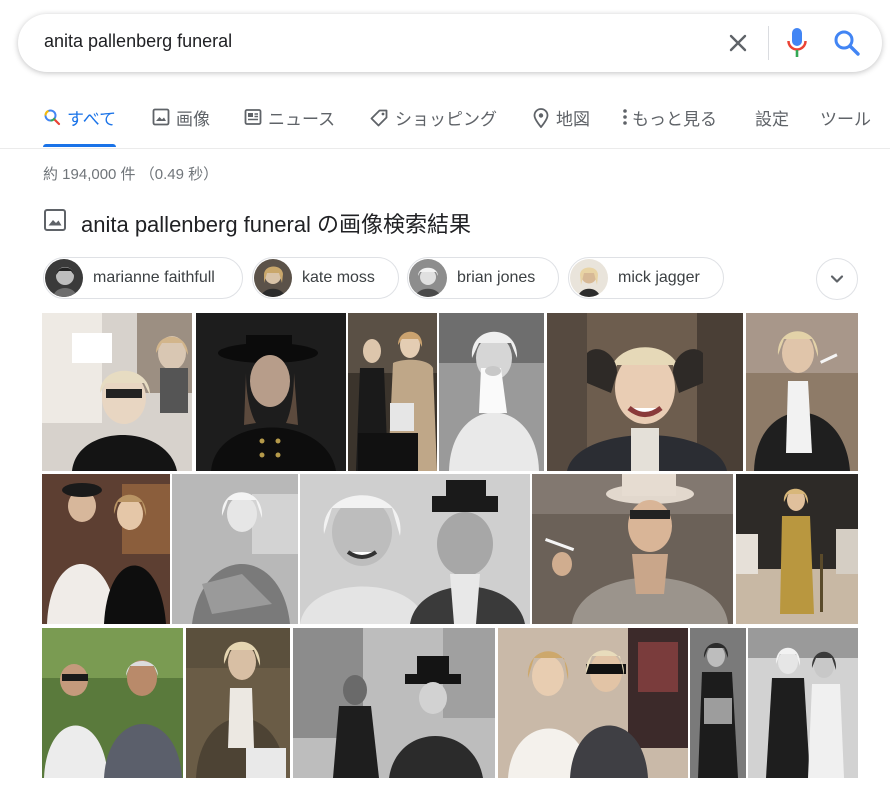  Describe the element at coordinates (92, 119) in the screenshot. I see `tab-label: すべて` at that location.